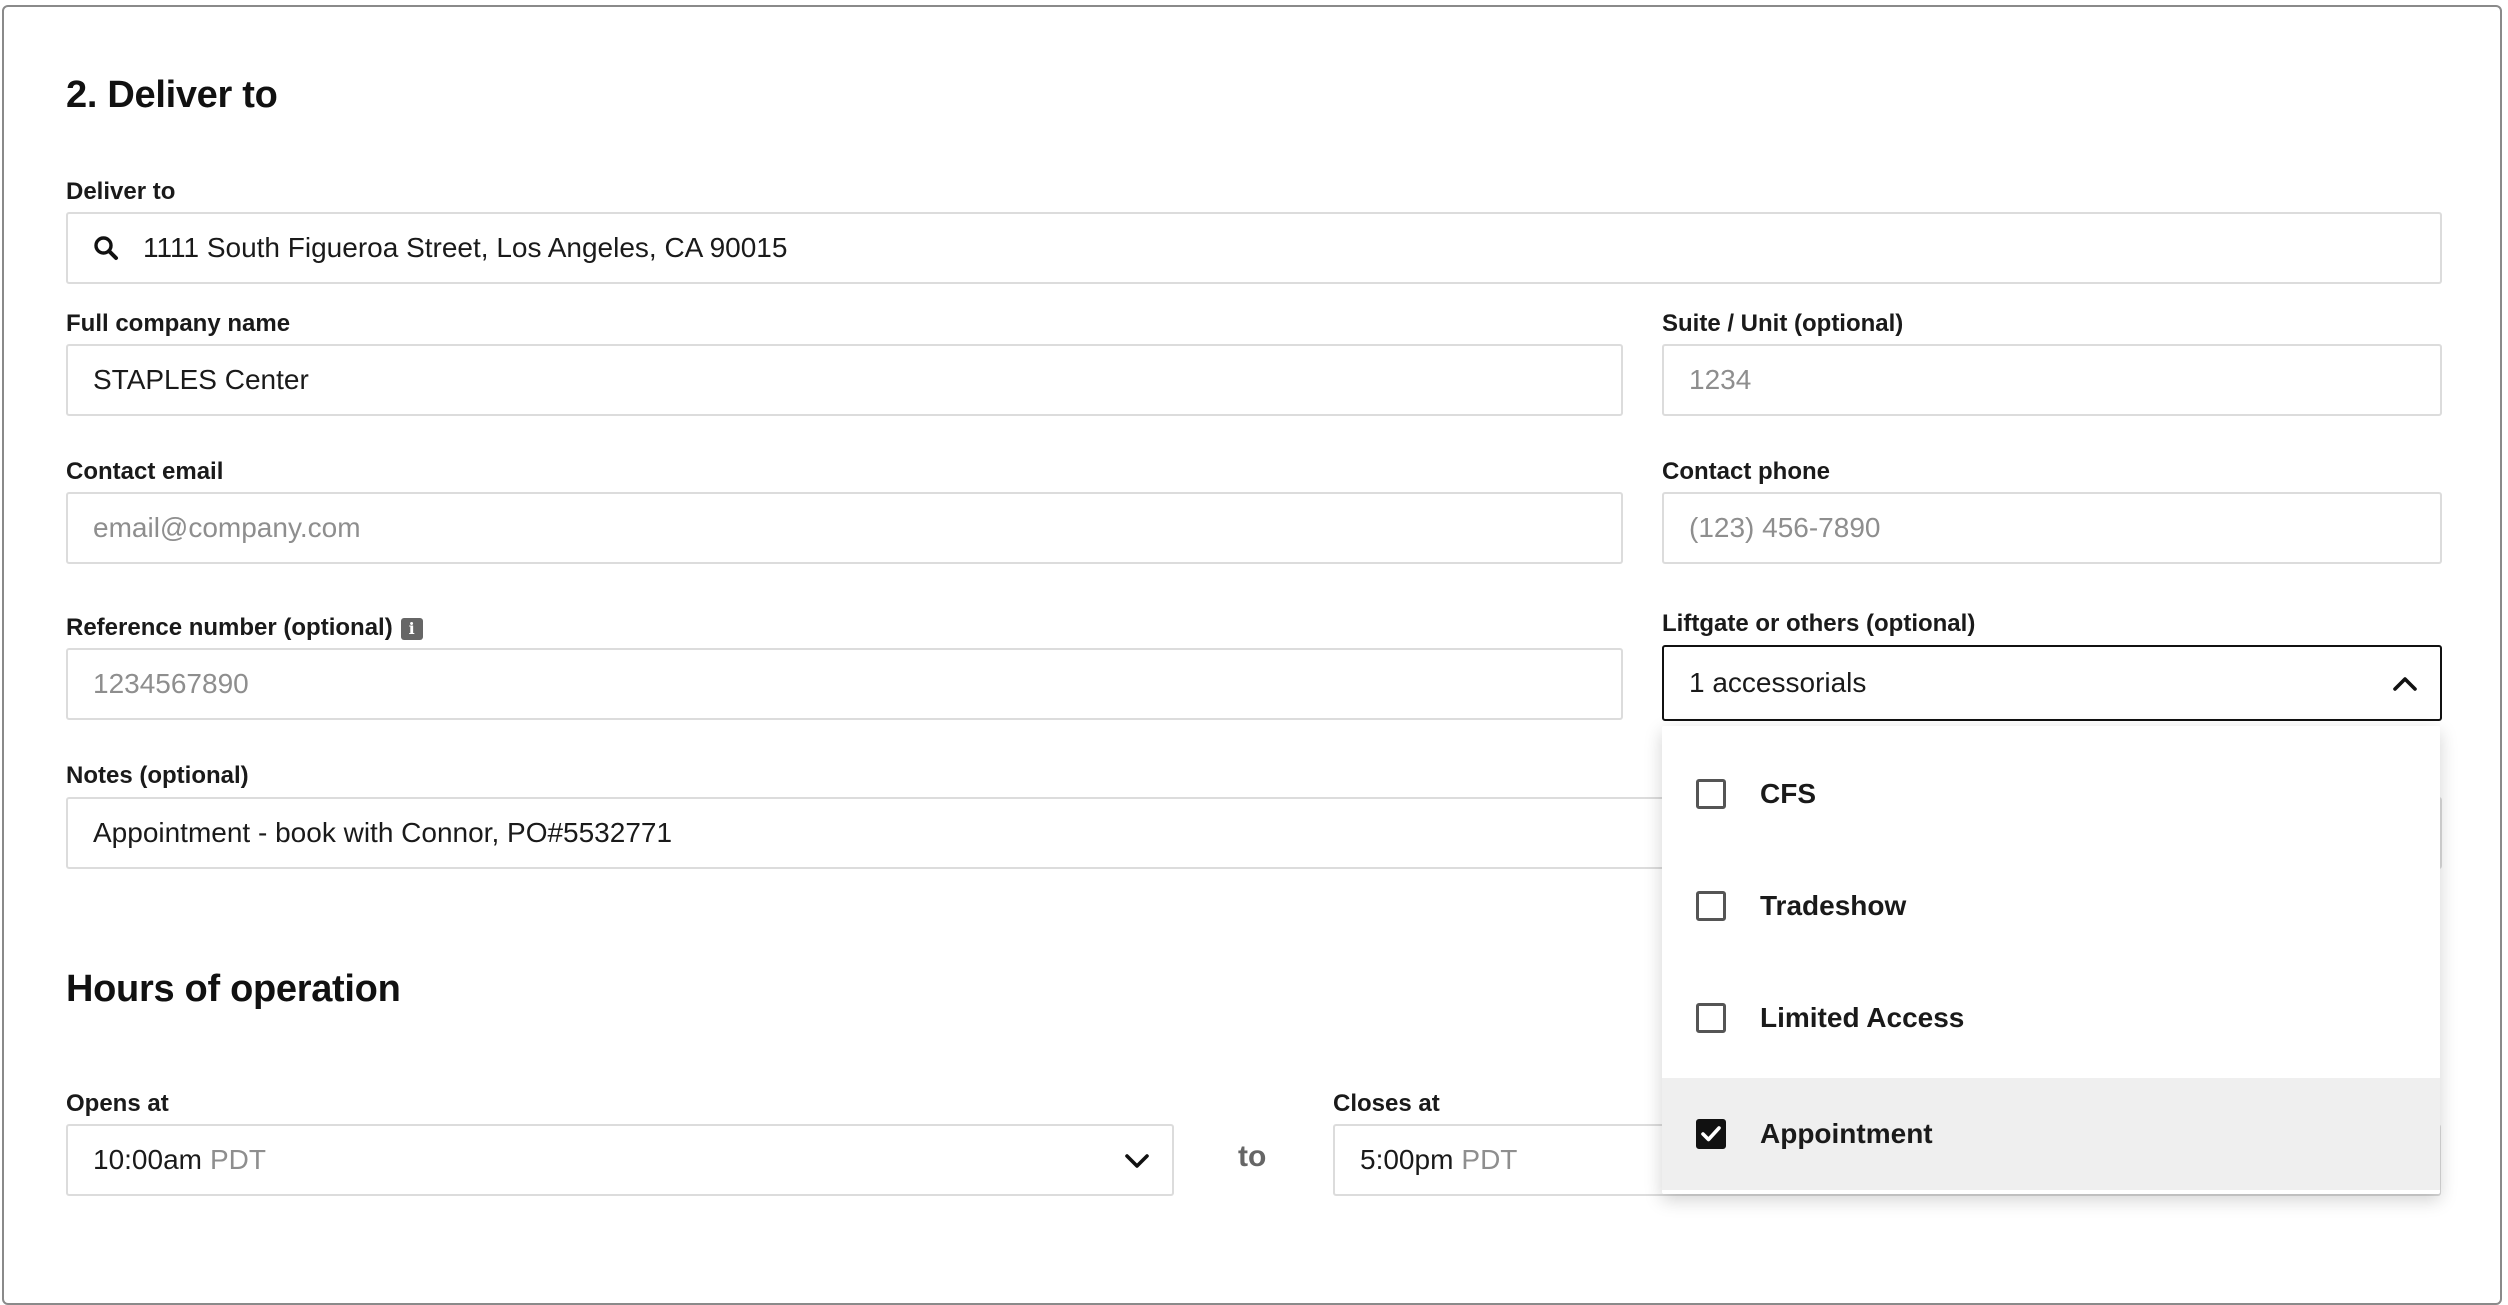 The image size is (2508, 1305). I want to click on option-appointment: Appointment, so click(2051, 1134).